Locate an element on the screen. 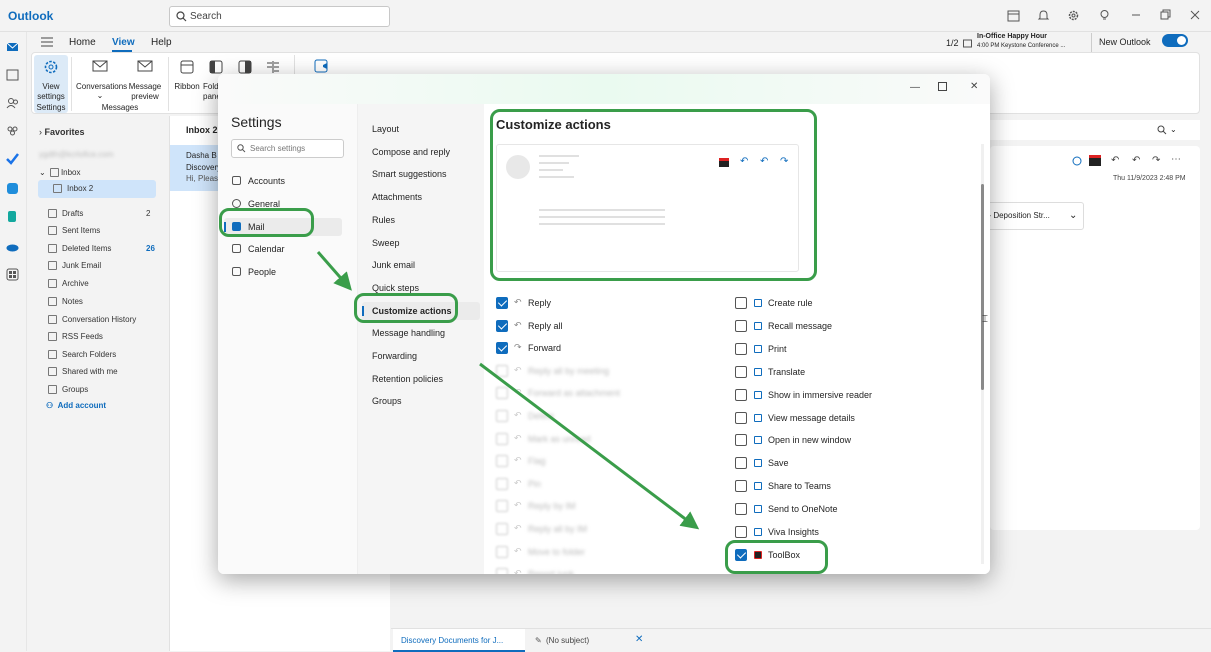 The height and width of the screenshot is (652, 1211). reply-icon: ↶ is located at coordinates (1115, 160).